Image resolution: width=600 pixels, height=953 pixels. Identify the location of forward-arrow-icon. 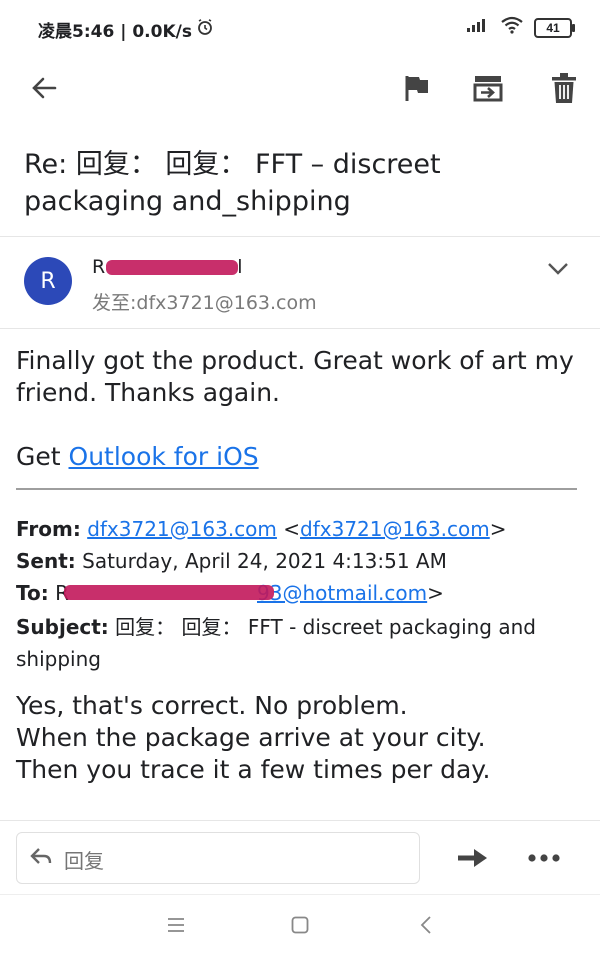
(472, 858).